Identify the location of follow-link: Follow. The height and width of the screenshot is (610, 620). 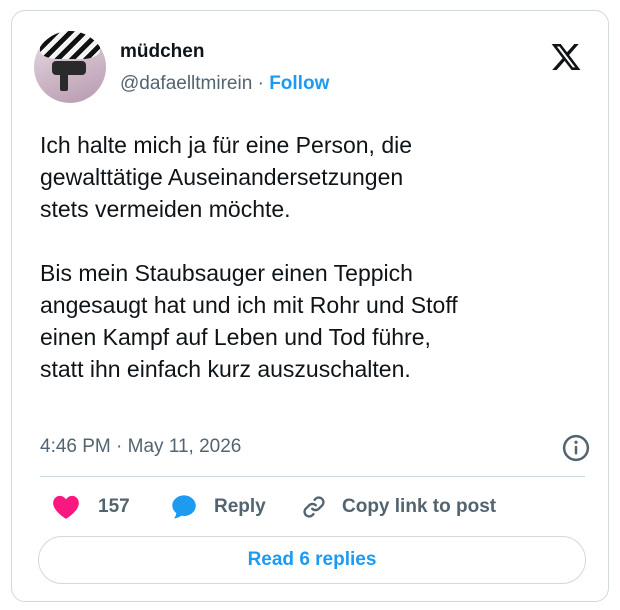
(299, 83).